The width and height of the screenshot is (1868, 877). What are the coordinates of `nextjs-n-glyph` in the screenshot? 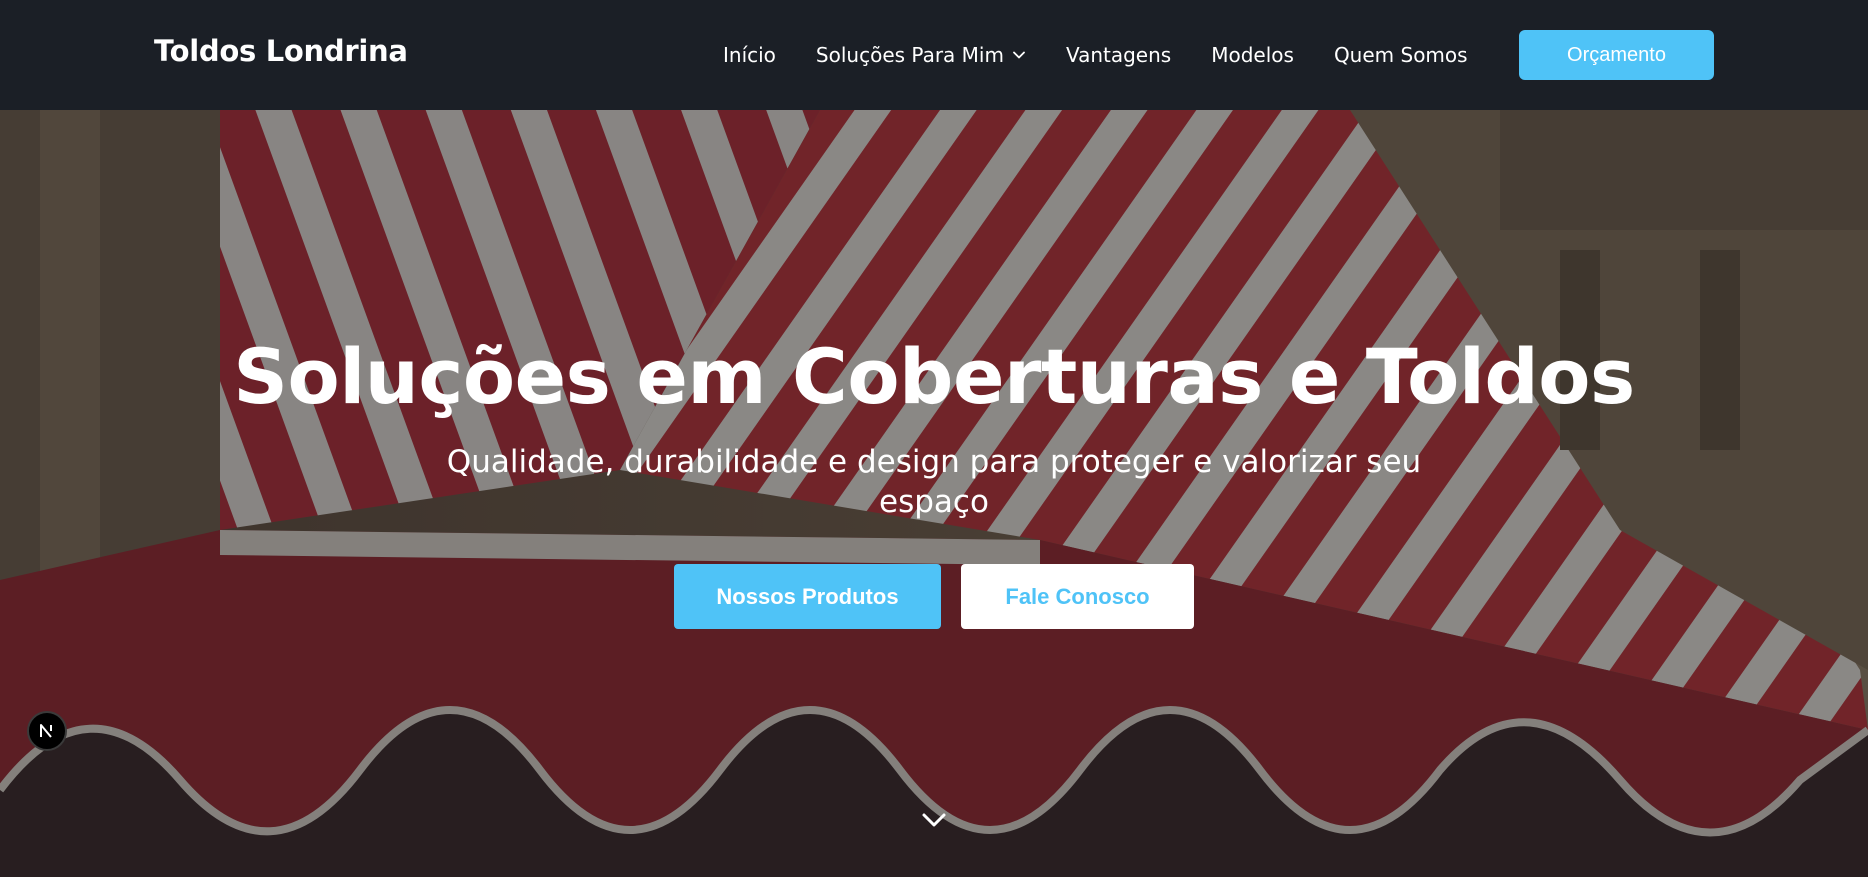 It's located at (46, 731).